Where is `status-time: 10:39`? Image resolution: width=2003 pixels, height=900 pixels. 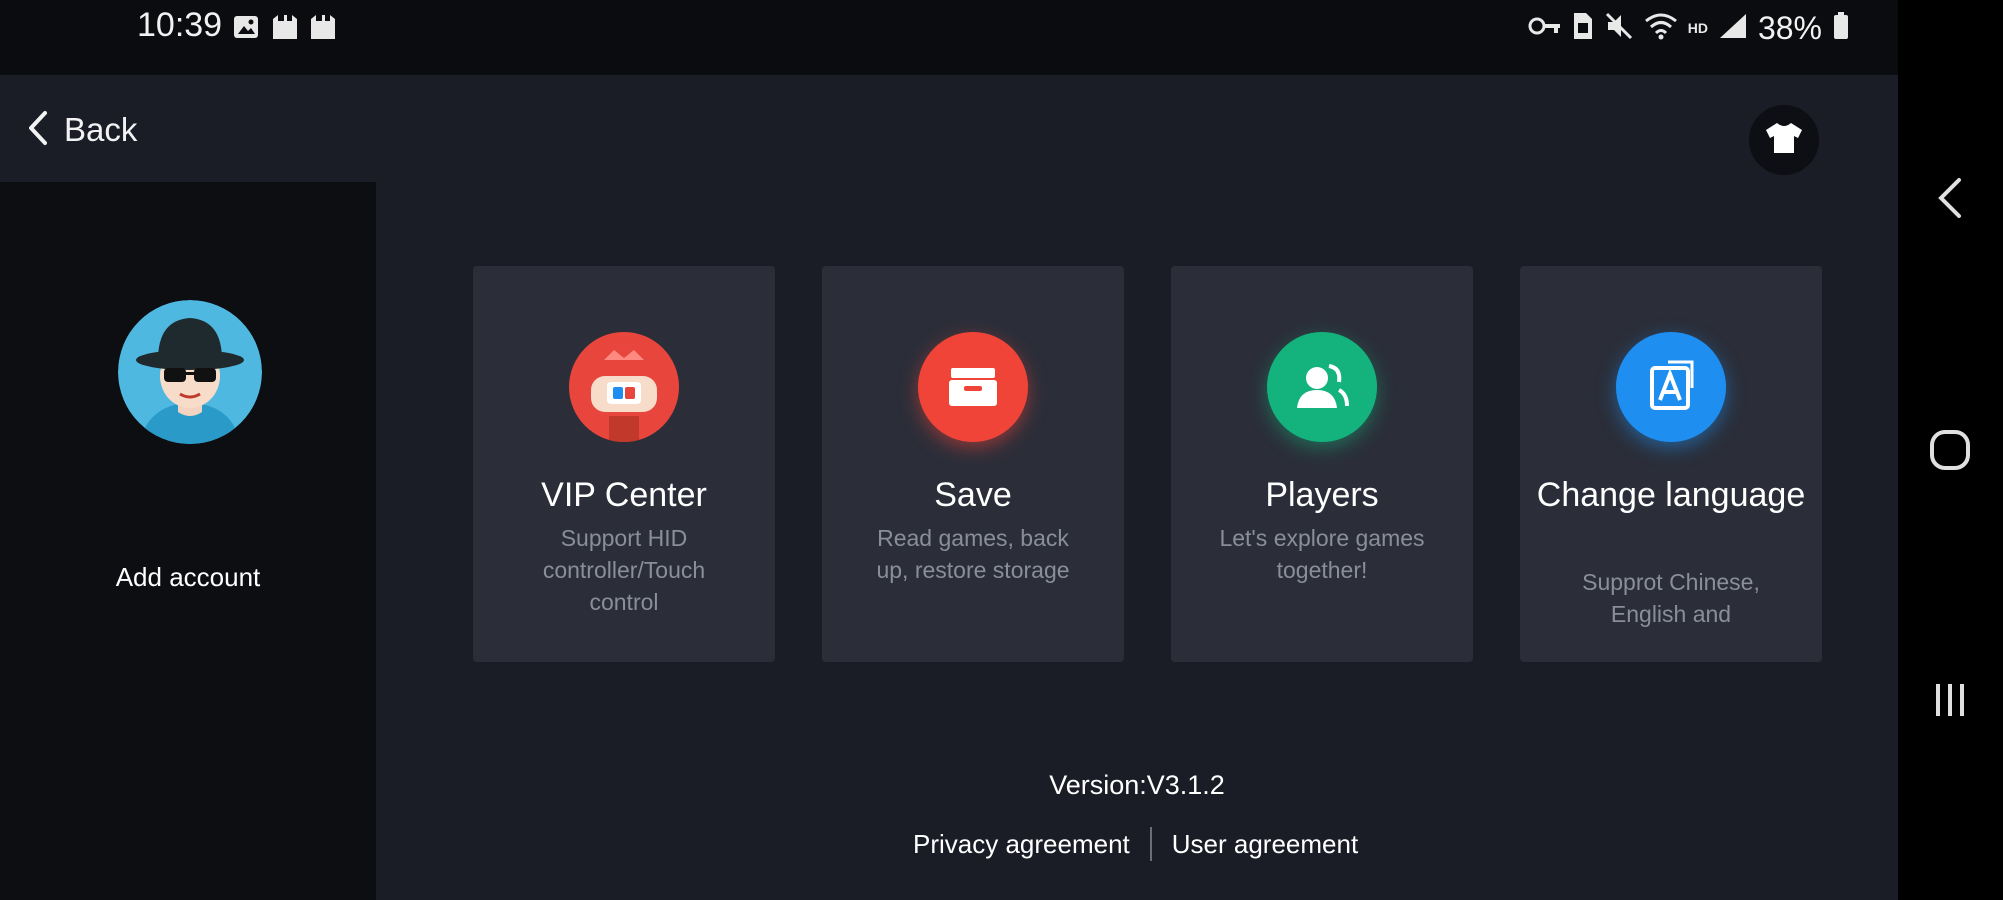 status-time: 10:39 is located at coordinates (180, 25).